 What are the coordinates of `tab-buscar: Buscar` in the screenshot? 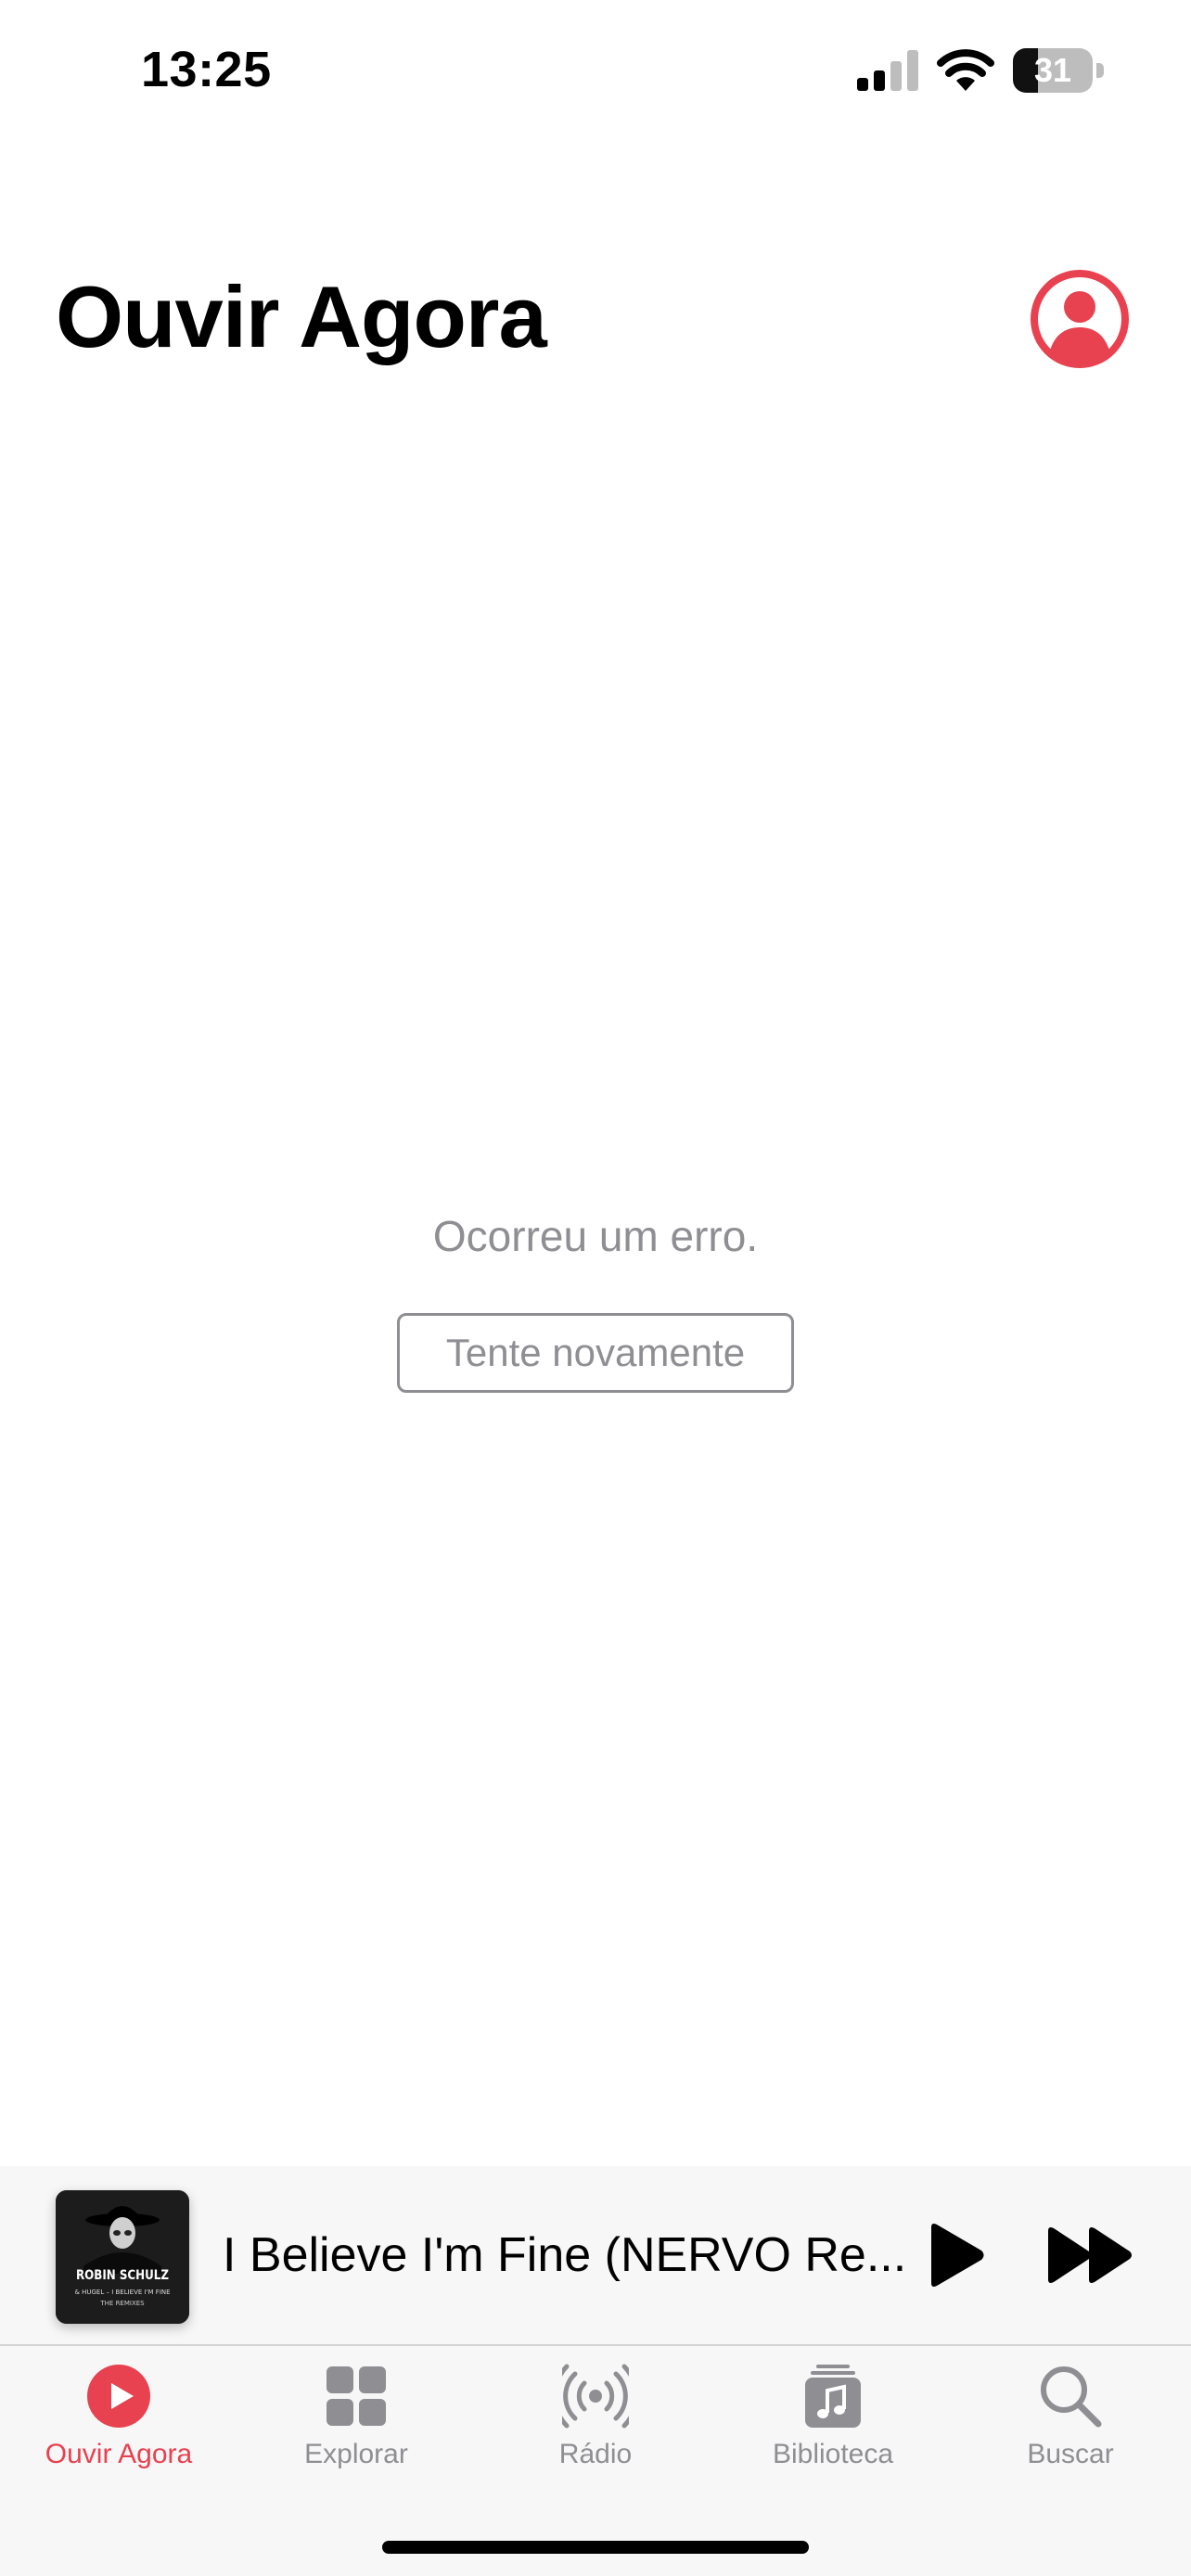 It's located at (1070, 2415).